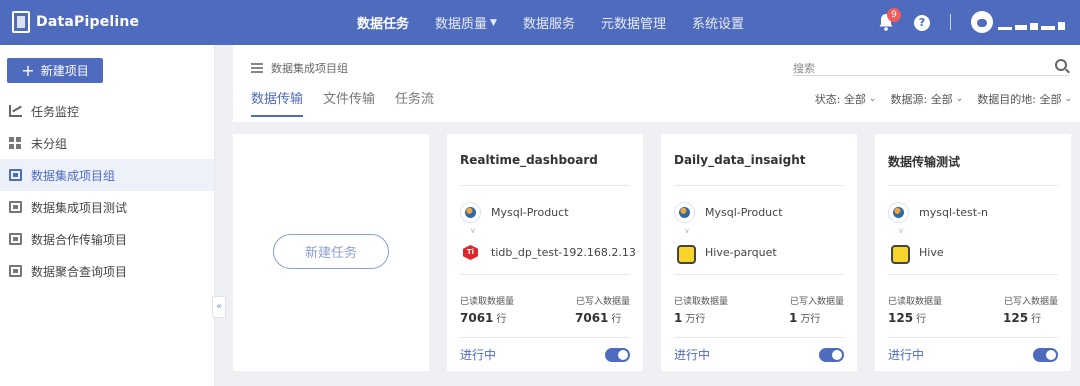 This screenshot has width=1080, height=386. I want to click on write-value: 125 行, so click(1022, 317).